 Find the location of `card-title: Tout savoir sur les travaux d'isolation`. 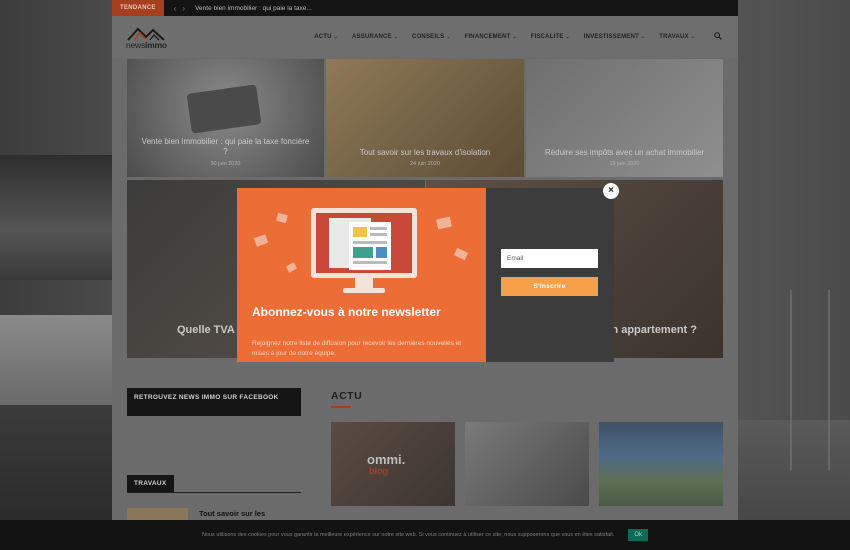

card-title: Tout savoir sur les travaux d'isolation is located at coordinates (425, 153).